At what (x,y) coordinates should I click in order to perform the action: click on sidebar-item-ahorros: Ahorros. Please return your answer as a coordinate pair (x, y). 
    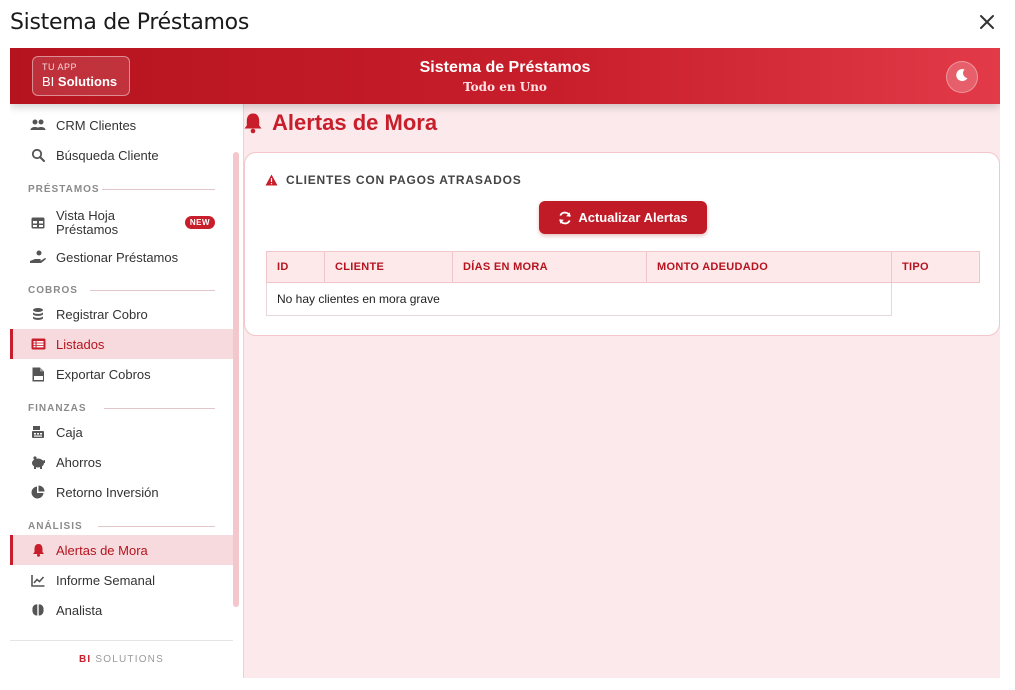
    Looking at the image, I should click on (121, 462).